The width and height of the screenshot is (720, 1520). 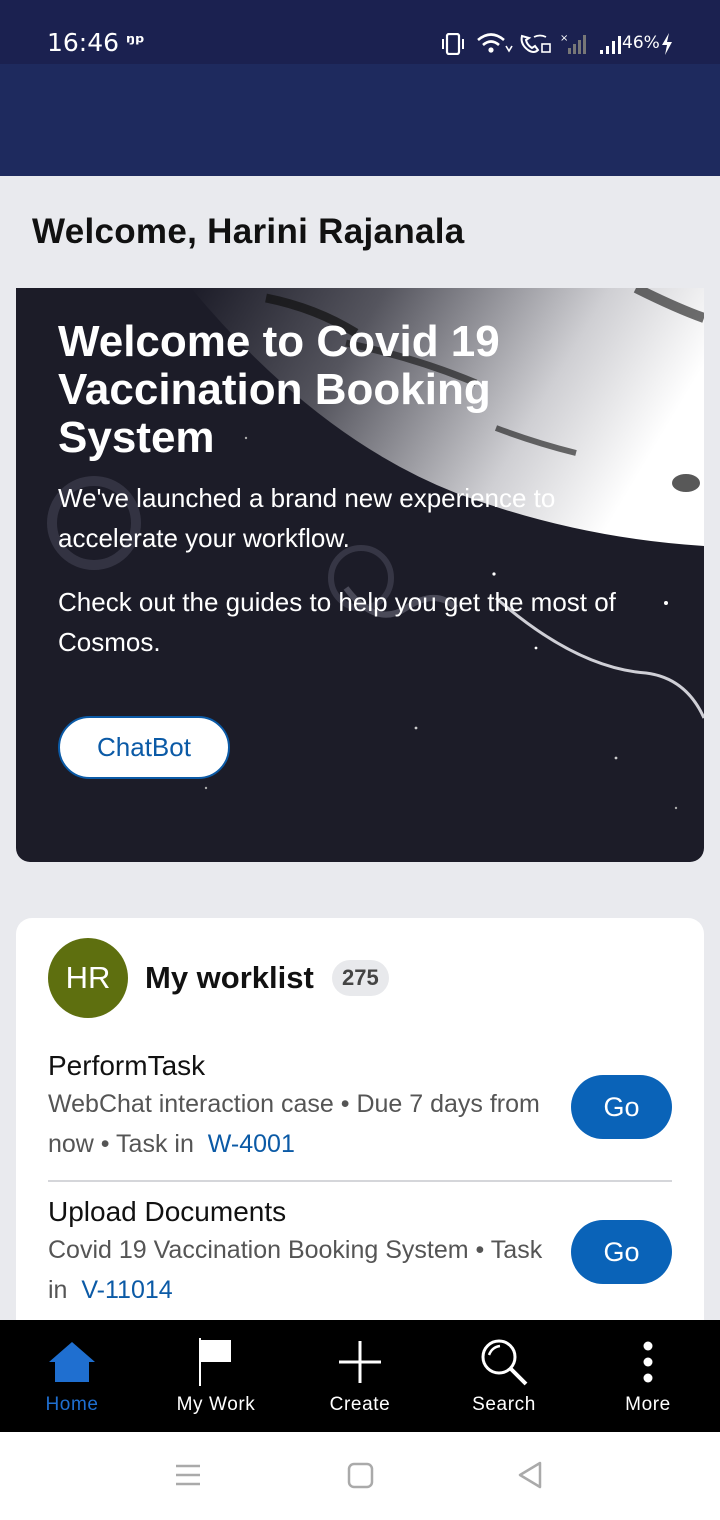 What do you see at coordinates (88, 978) in the screenshot?
I see `avatar: HR` at bounding box center [88, 978].